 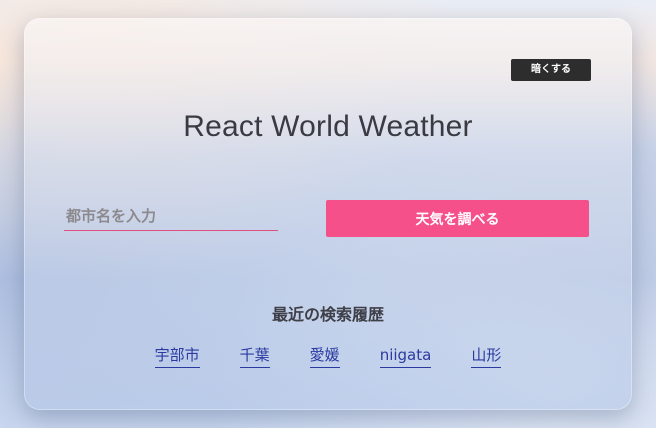 I want to click on history-item: 愛媛, so click(x=324, y=356).